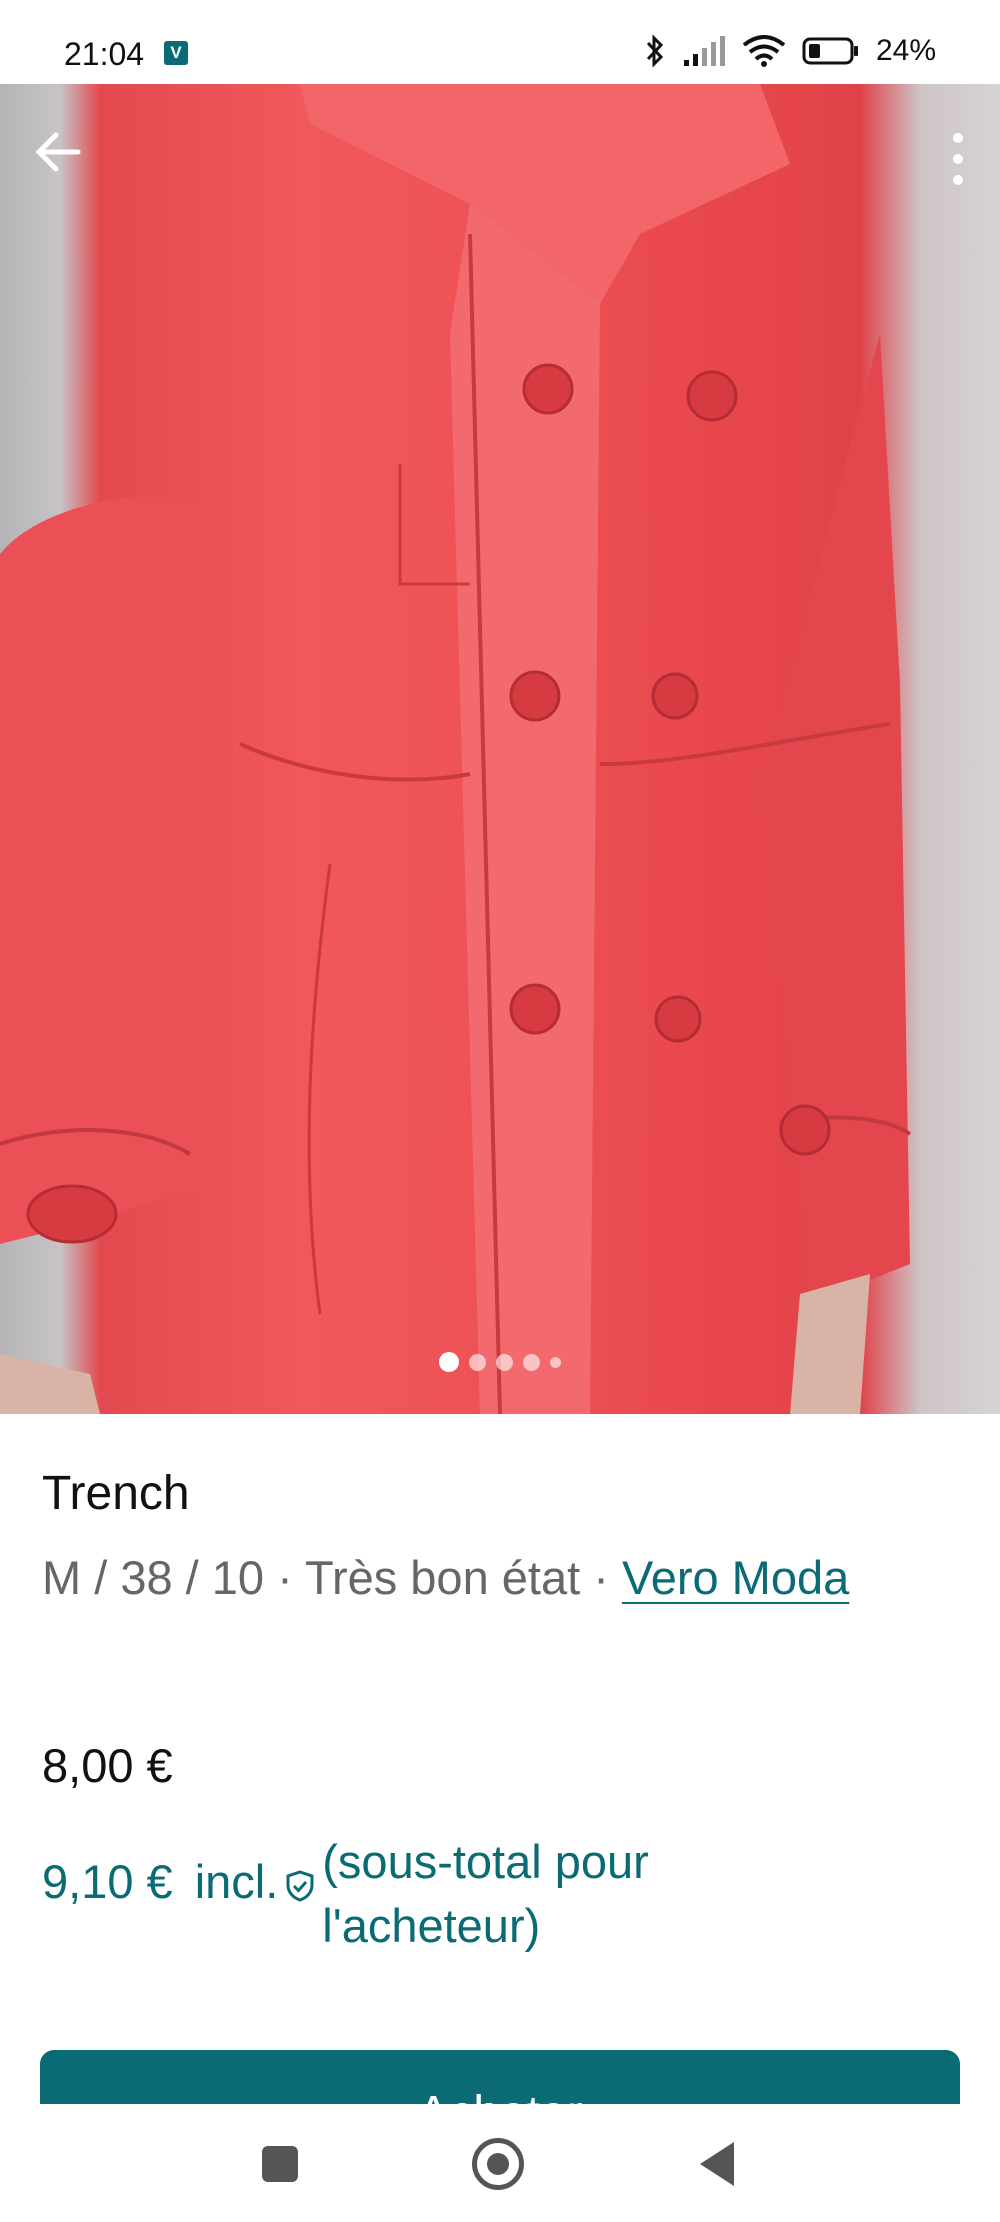  Describe the element at coordinates (236, 1881) in the screenshot. I see `total-incl-label: incl.` at that location.